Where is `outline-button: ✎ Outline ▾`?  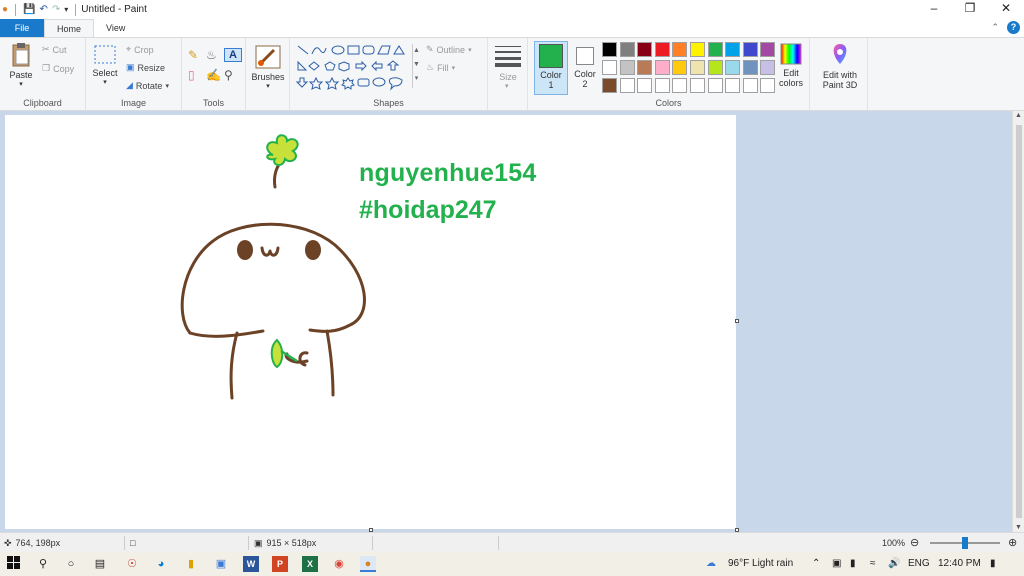
outline-button: ✎ Outline ▾ is located at coordinates (449, 49).